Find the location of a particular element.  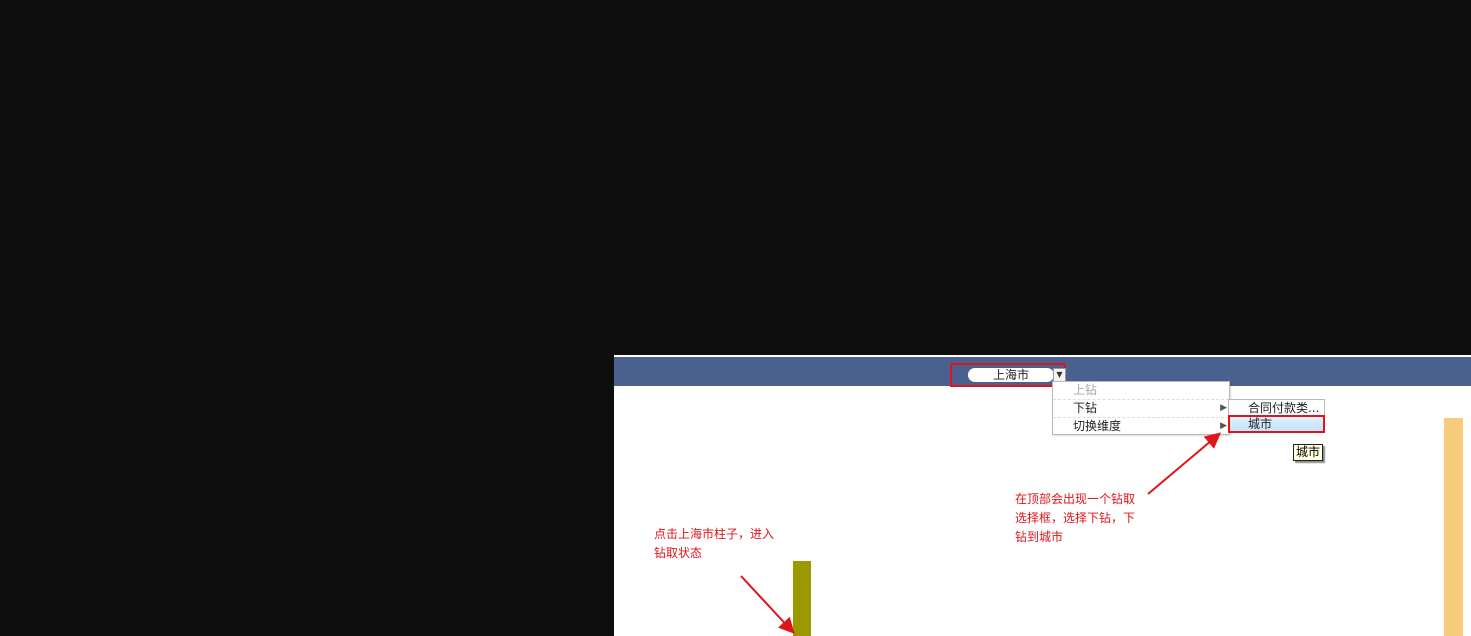

arrow-to-bar is located at coordinates (767, 604).